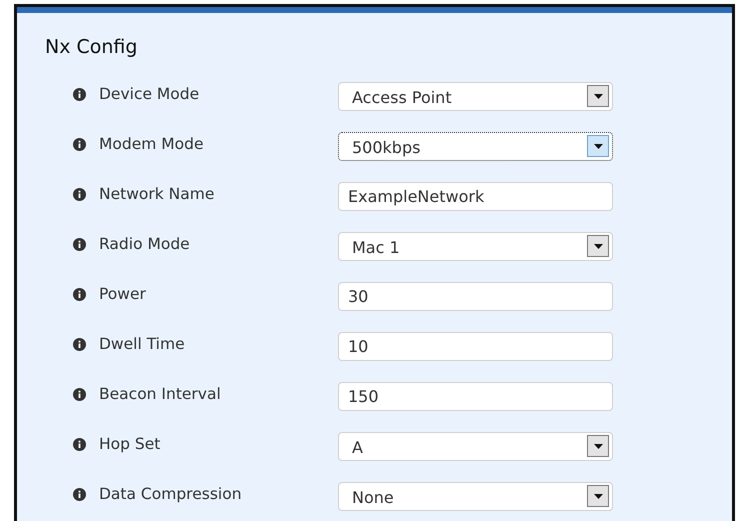  Describe the element at coordinates (151, 144) in the screenshot. I see `field-label: Modem Mode` at that location.